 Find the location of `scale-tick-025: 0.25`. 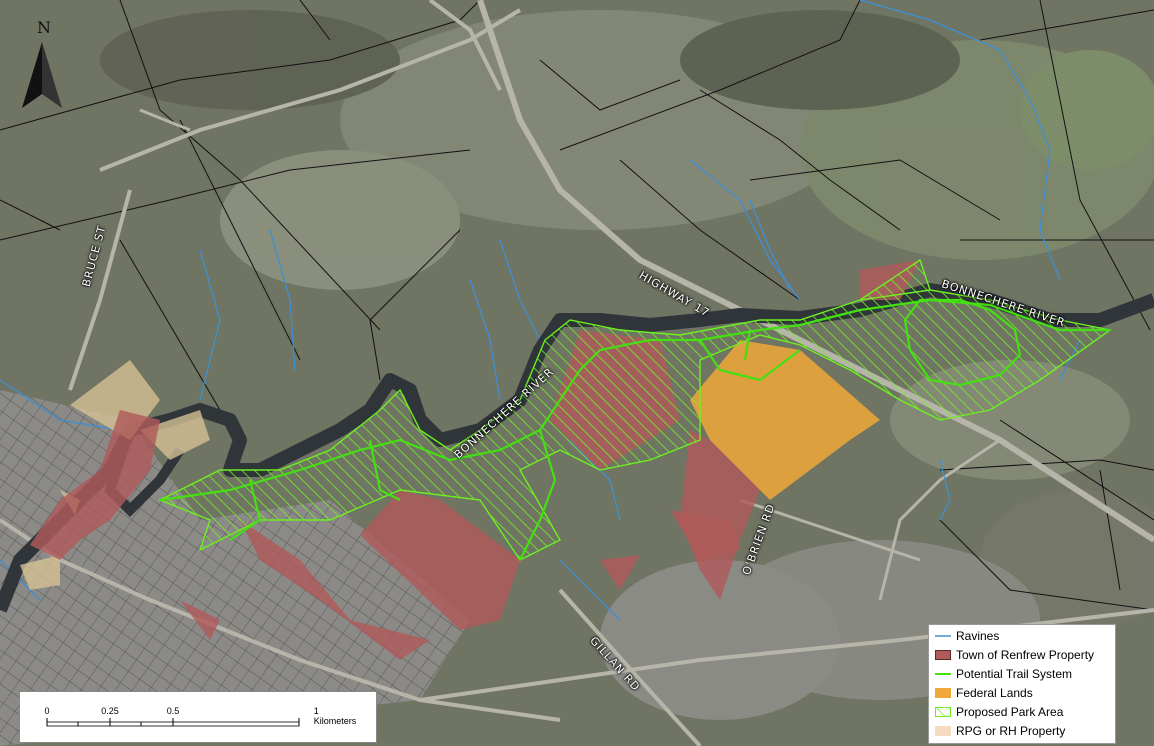

scale-tick-025: 0.25 is located at coordinates (110, 711).